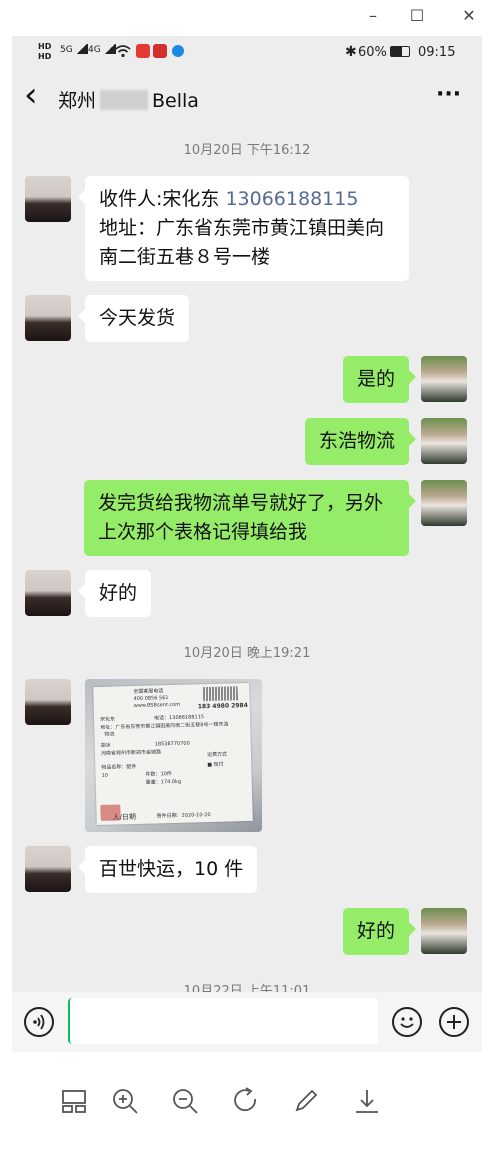 This screenshot has height=1152, width=493. Describe the element at coordinates (185, 257) in the screenshot. I see `message-text: 南二街五巷８号一楼` at that location.